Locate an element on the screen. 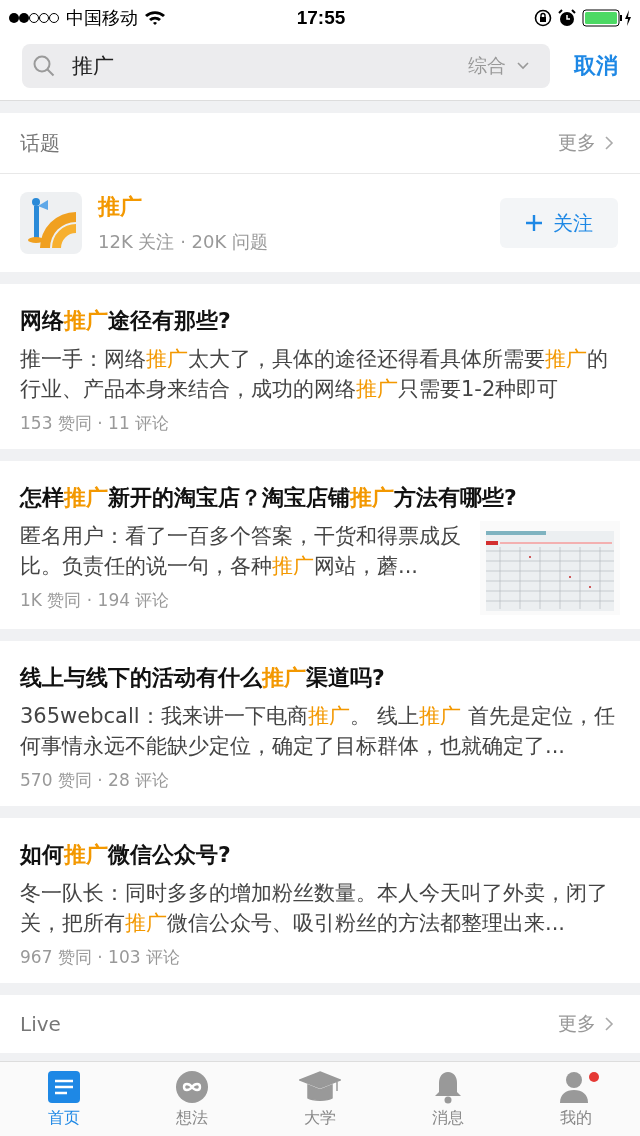 The height and width of the screenshot is (1136, 640). graduation-cap-icon is located at coordinates (320, 1086).